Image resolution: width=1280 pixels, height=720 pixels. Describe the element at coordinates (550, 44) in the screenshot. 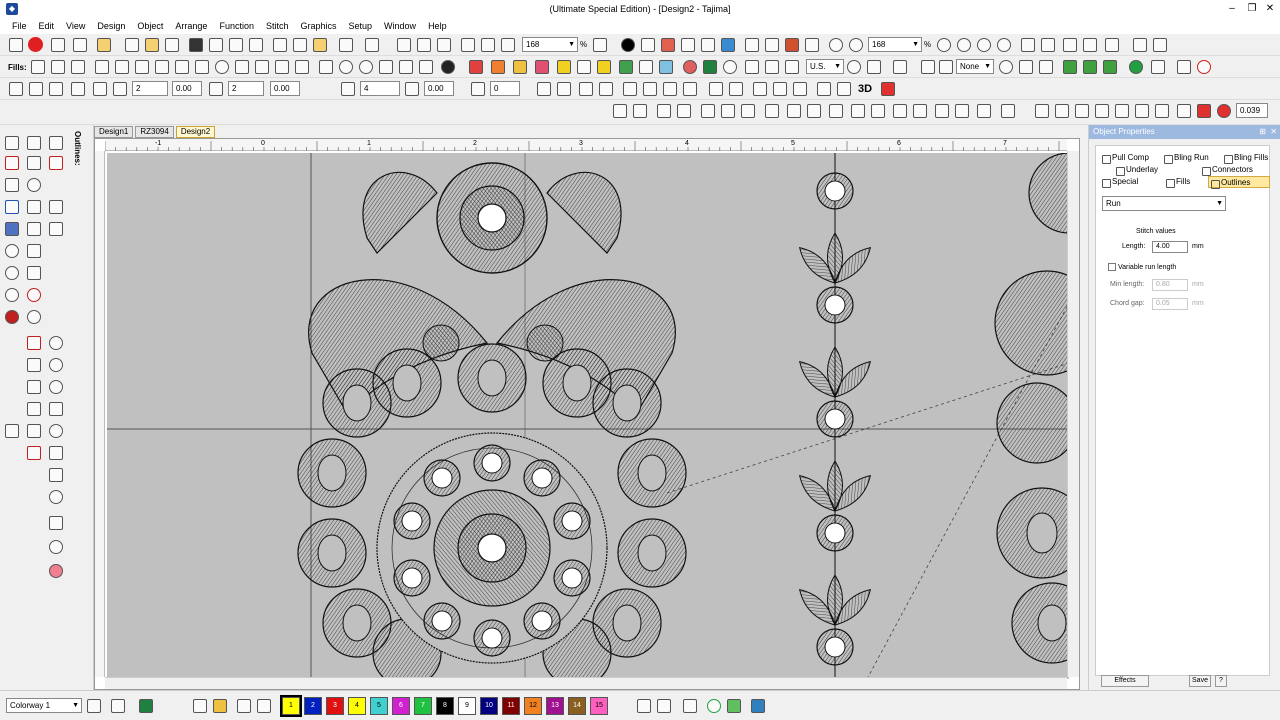

I see `zoom-combo-left: 168 ▼` at that location.